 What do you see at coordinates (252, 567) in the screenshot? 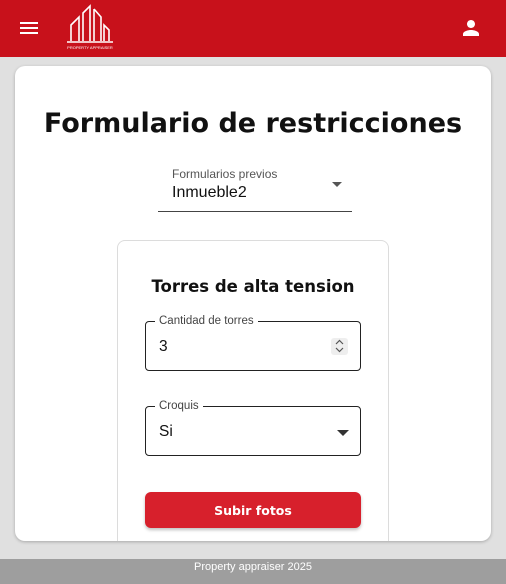
I see `footer-text: Property appraiser 2025` at bounding box center [252, 567].